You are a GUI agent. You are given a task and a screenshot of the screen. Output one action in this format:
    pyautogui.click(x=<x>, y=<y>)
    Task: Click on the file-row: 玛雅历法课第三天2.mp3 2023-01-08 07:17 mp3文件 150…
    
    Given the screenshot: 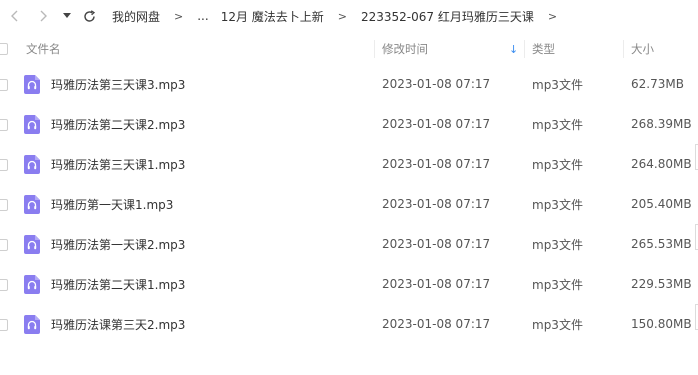 What is the action you would take?
    pyautogui.click(x=349, y=324)
    